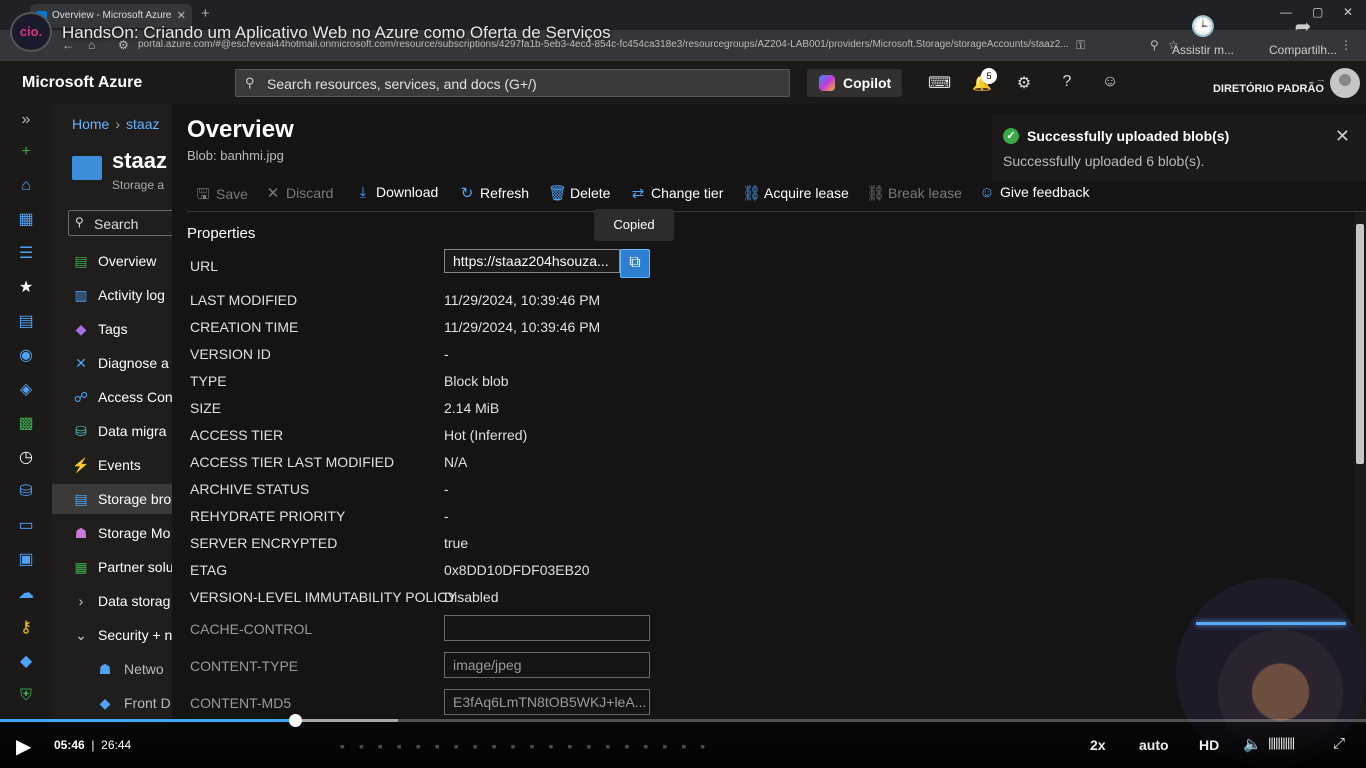 Image resolution: width=1366 pixels, height=768 pixels. What do you see at coordinates (1345, 83) in the screenshot?
I see `avatar` at bounding box center [1345, 83].